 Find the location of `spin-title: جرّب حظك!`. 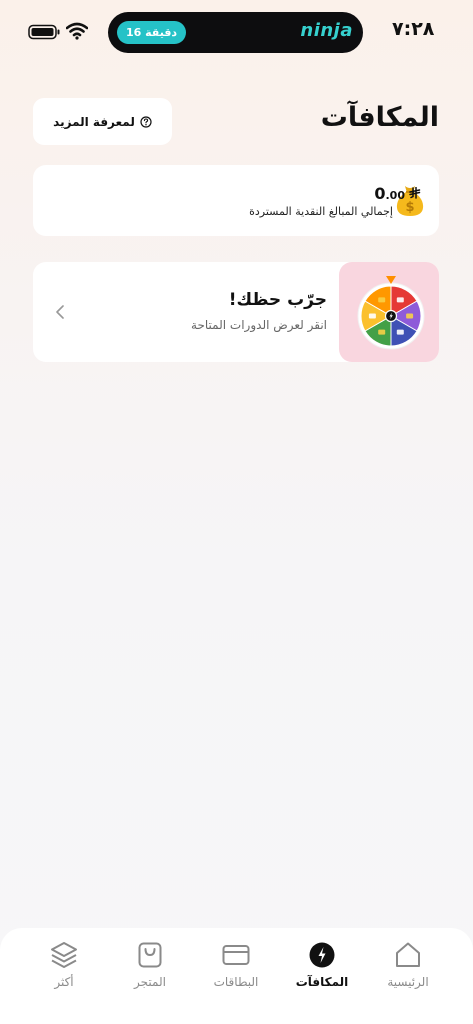

spin-title: جرّب حظك! is located at coordinates (277, 300).